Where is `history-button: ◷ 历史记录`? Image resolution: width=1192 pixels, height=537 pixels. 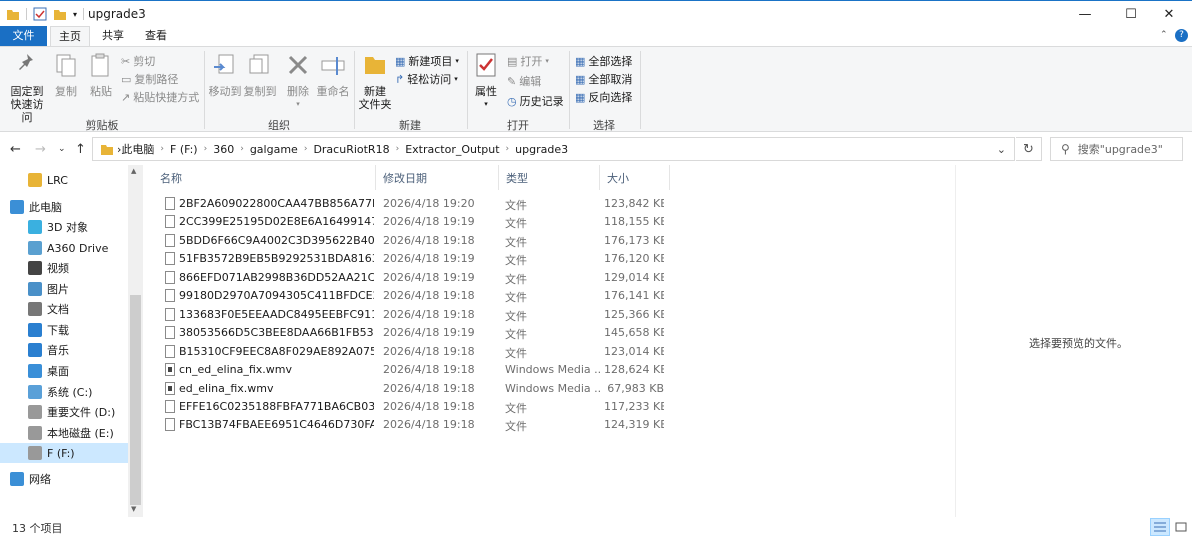
history-button: ◷ 历史记录 is located at coordinates (535, 101).